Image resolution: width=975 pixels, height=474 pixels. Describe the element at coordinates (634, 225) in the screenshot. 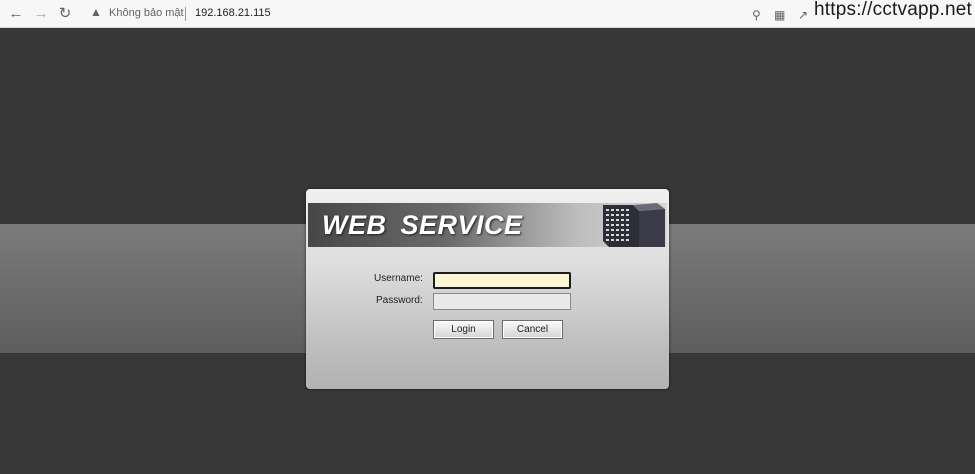

I see `server-rack-icon` at that location.